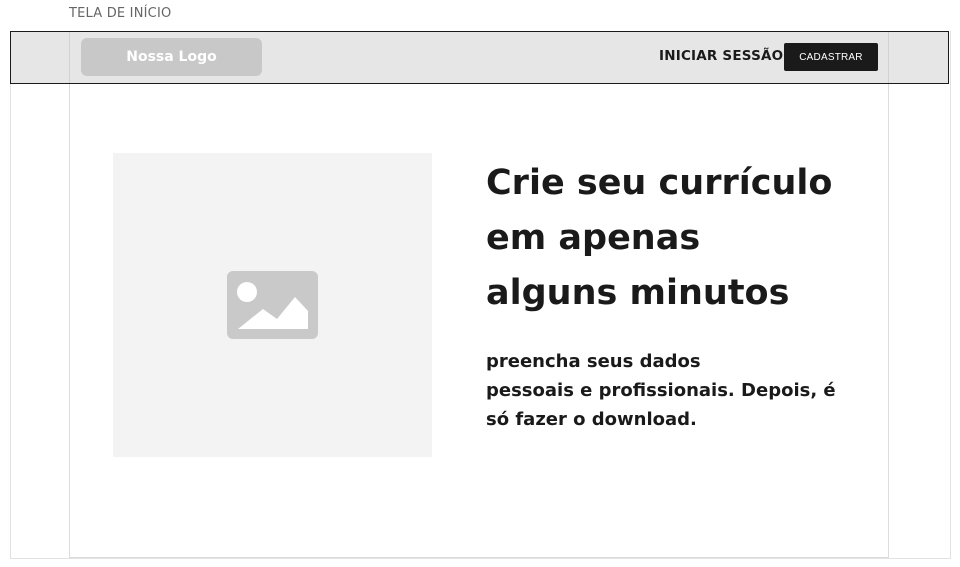 The width and height of the screenshot is (960, 567). Describe the element at coordinates (479, 57) in the screenshot. I see `navbar: Nossa Logo INICIAR SESSÃO CADASTRAR` at that location.